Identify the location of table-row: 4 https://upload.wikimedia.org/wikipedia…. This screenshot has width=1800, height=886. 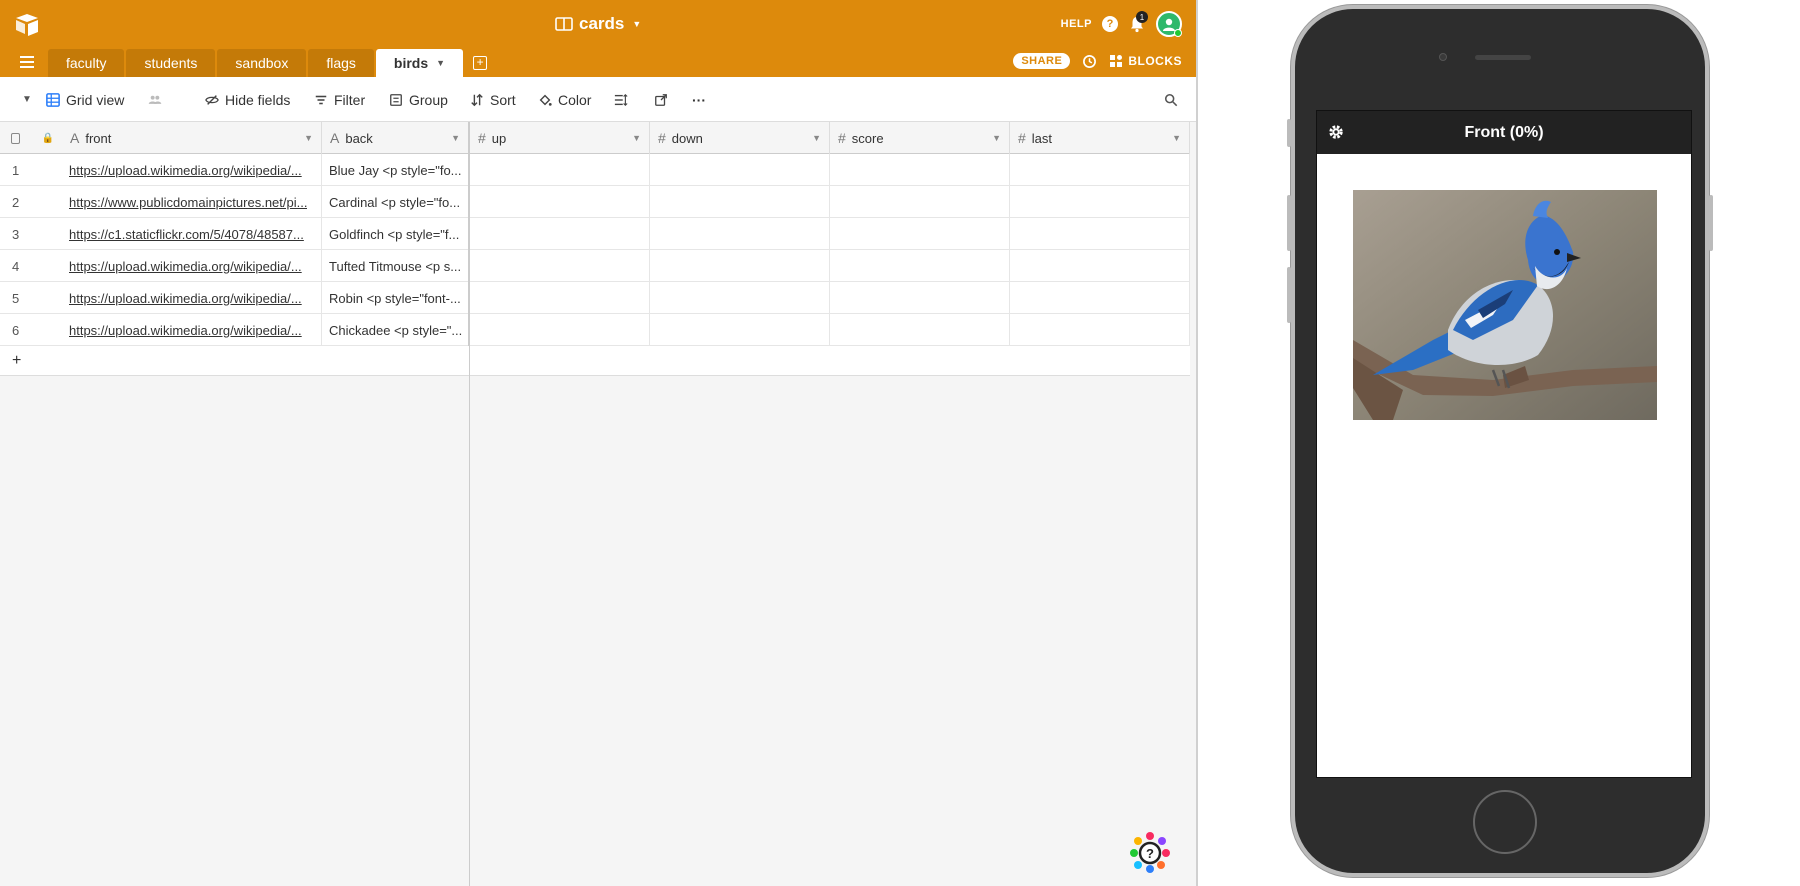
(235, 266).